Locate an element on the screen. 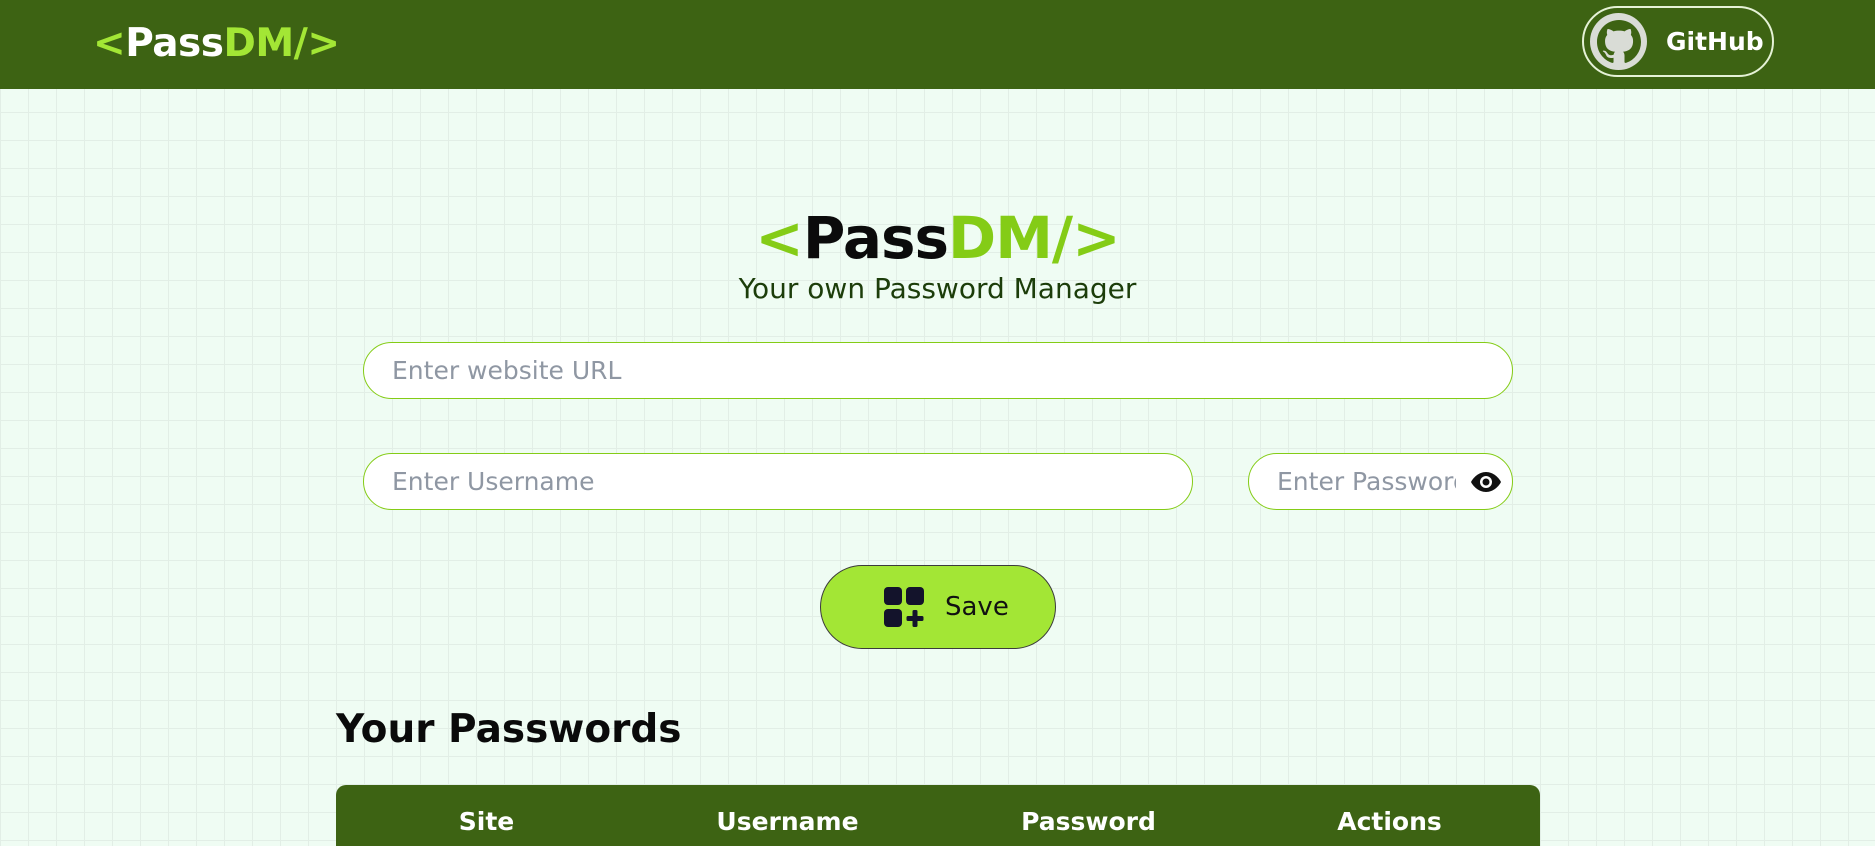  eye-icon is located at coordinates (1486, 482).